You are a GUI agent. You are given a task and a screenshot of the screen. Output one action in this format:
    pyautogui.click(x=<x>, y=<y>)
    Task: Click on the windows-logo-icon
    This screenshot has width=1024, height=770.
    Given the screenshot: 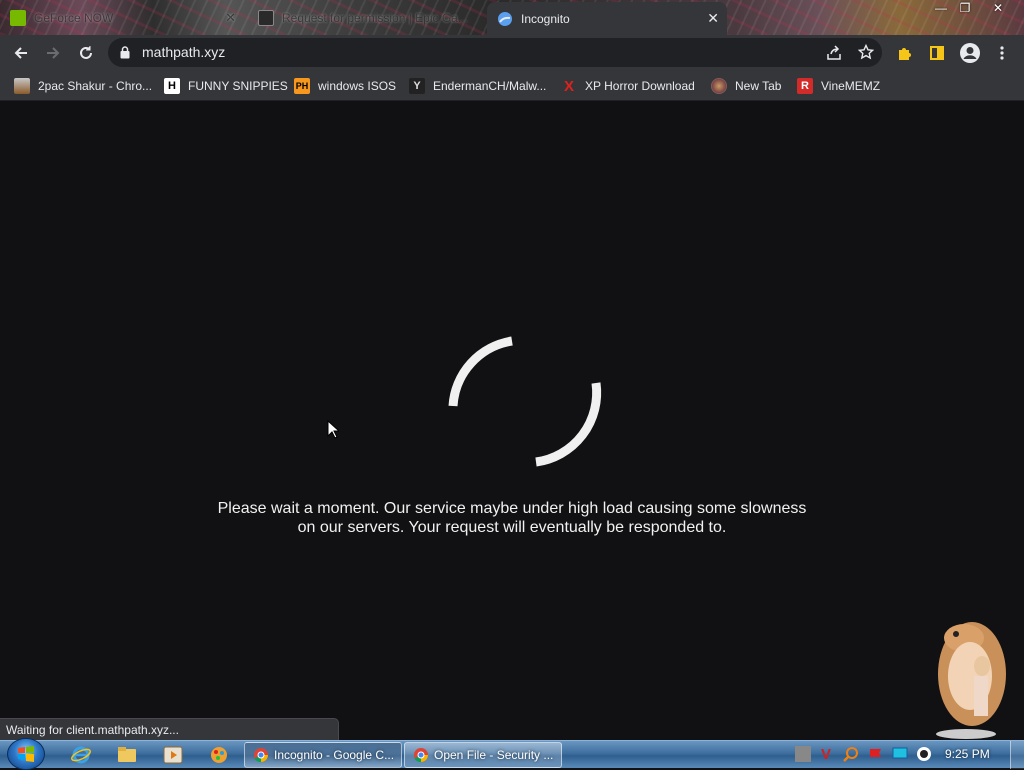 What is the action you would take?
    pyautogui.click(x=26, y=754)
    